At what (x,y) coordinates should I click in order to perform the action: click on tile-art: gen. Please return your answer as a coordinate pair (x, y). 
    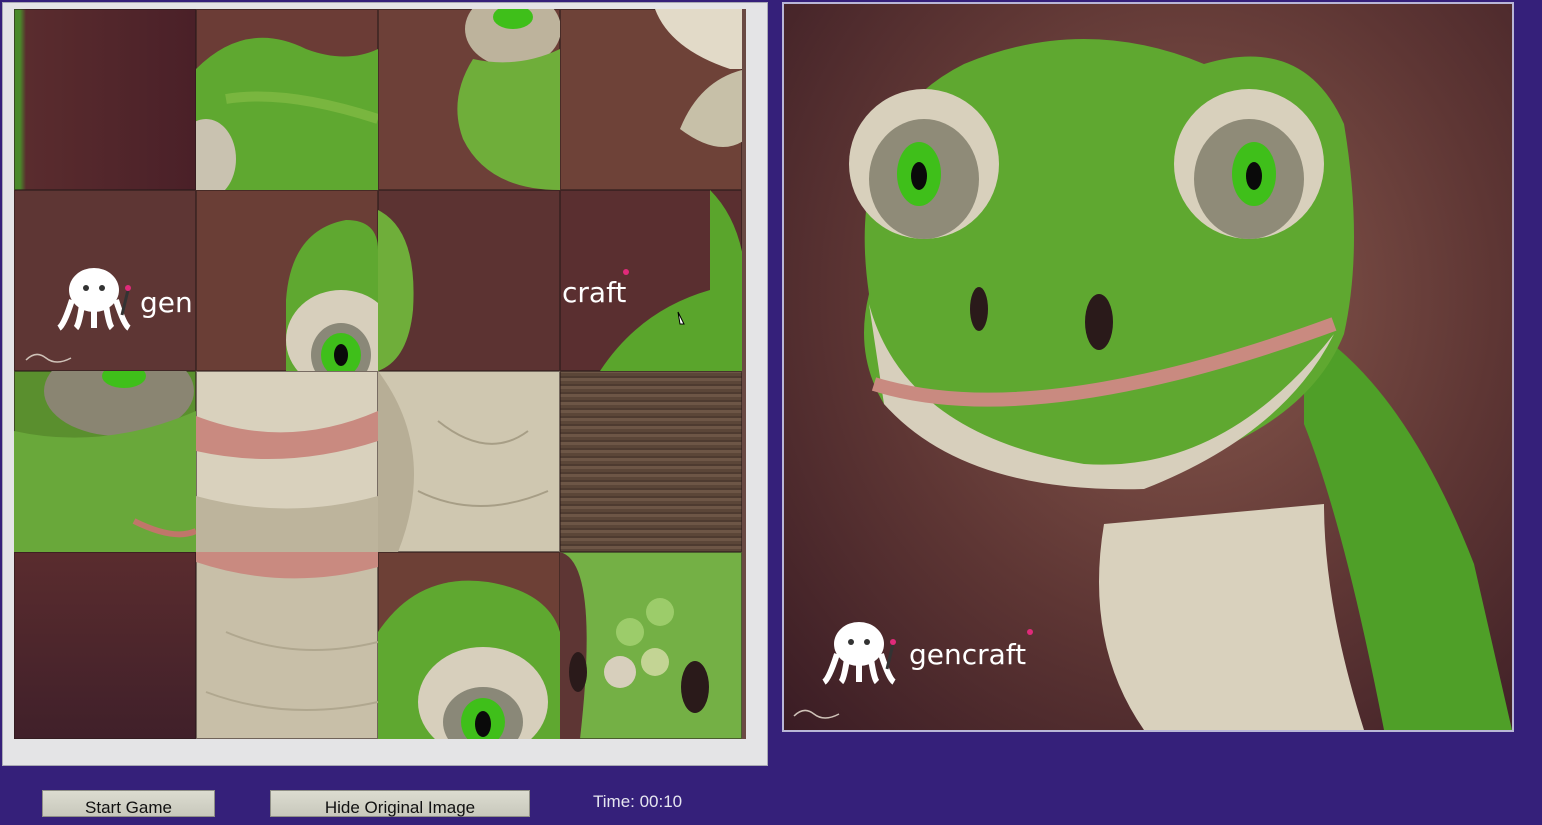
    Looking at the image, I should click on (109, 315).